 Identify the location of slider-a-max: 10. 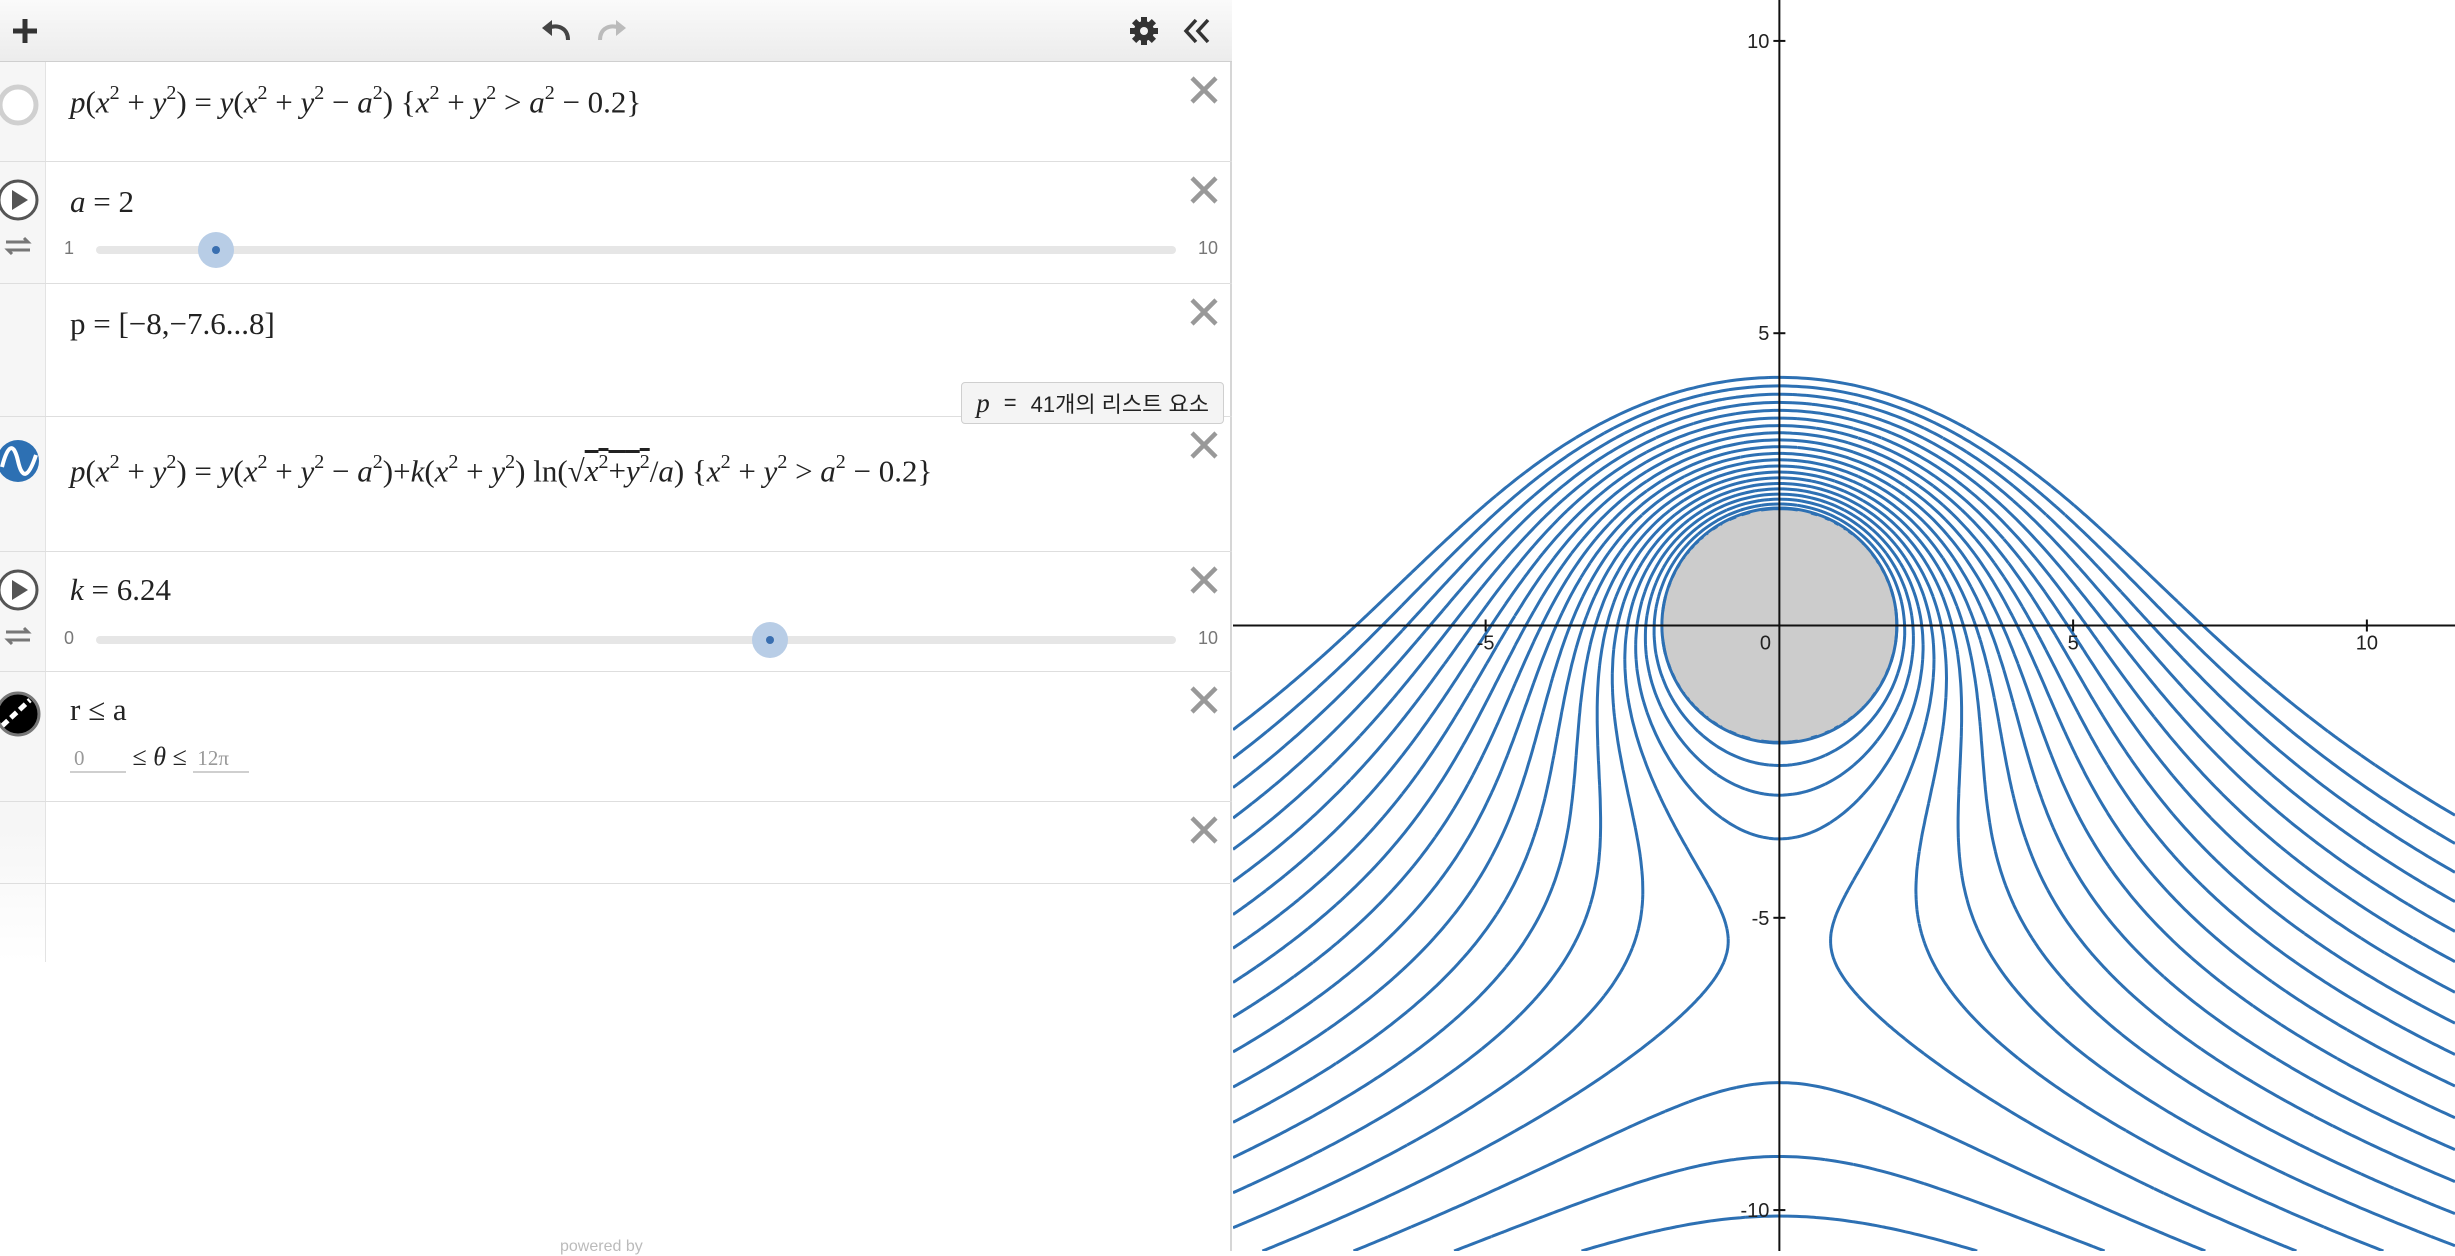
(1208, 248).